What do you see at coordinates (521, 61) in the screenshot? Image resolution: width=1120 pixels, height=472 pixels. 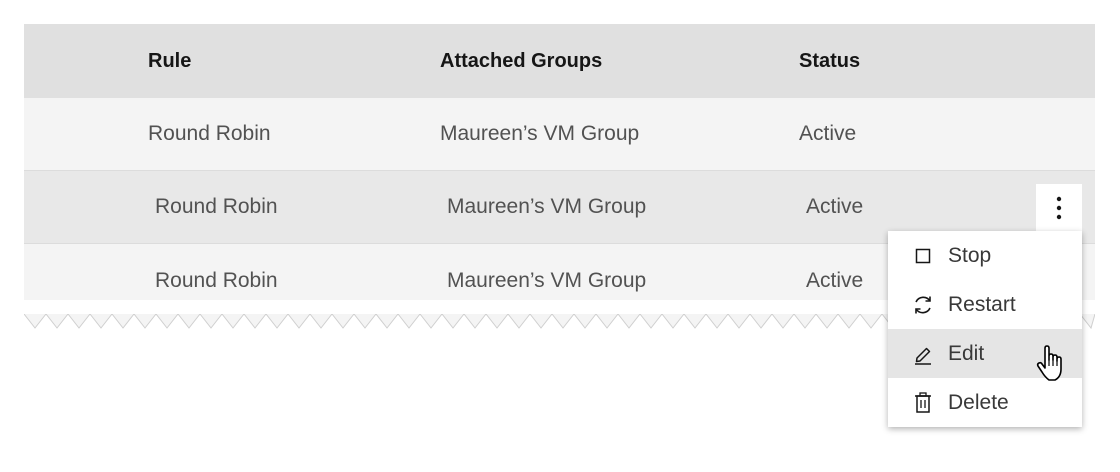 I see `column-header-attached-groups: Attached Groups` at bounding box center [521, 61].